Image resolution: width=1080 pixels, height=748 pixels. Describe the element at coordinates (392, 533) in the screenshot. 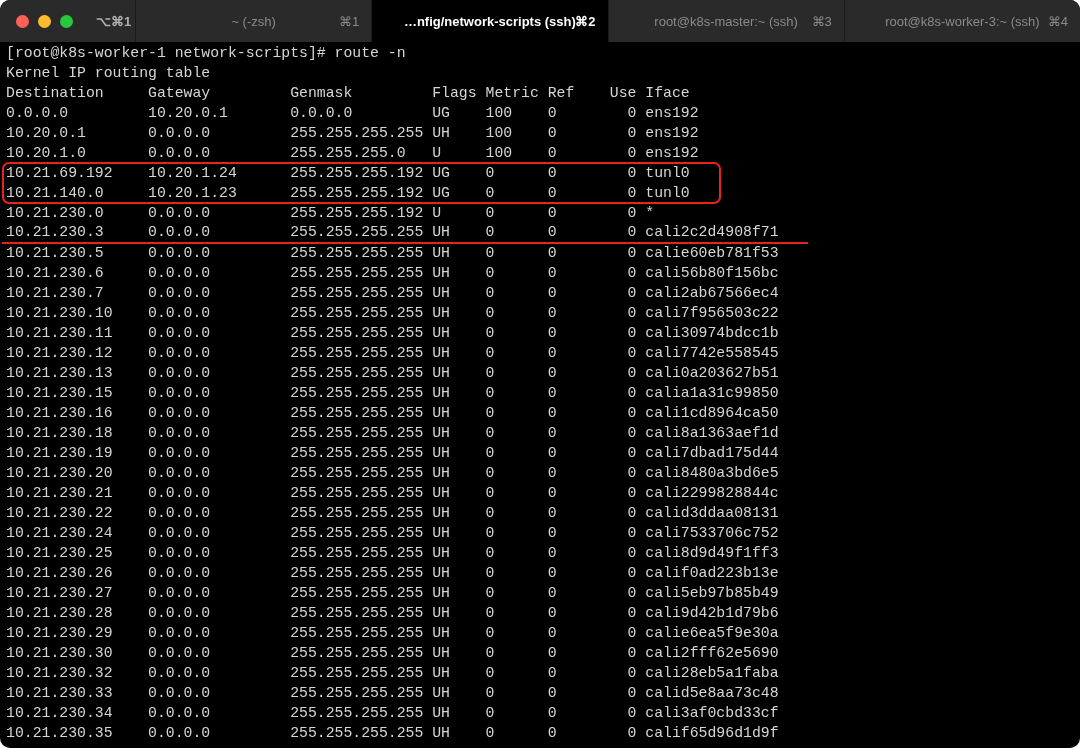

I see `terminal-line: 10.21.230.24 0.0.0.0 255.255.255.255 UH 0 0 0 cali7533706c752` at that location.